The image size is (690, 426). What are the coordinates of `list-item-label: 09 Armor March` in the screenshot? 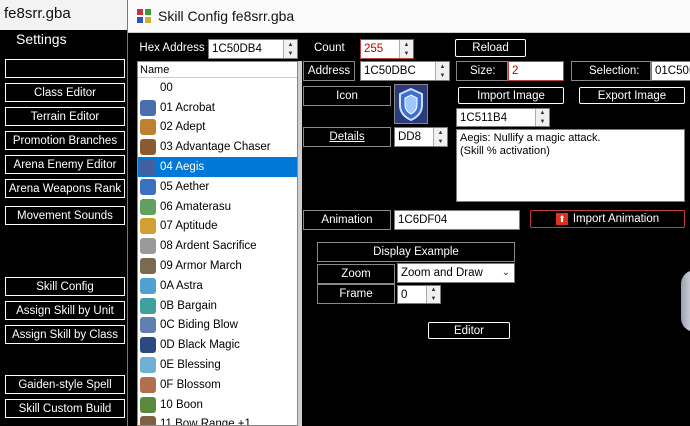 It's located at (201, 266).